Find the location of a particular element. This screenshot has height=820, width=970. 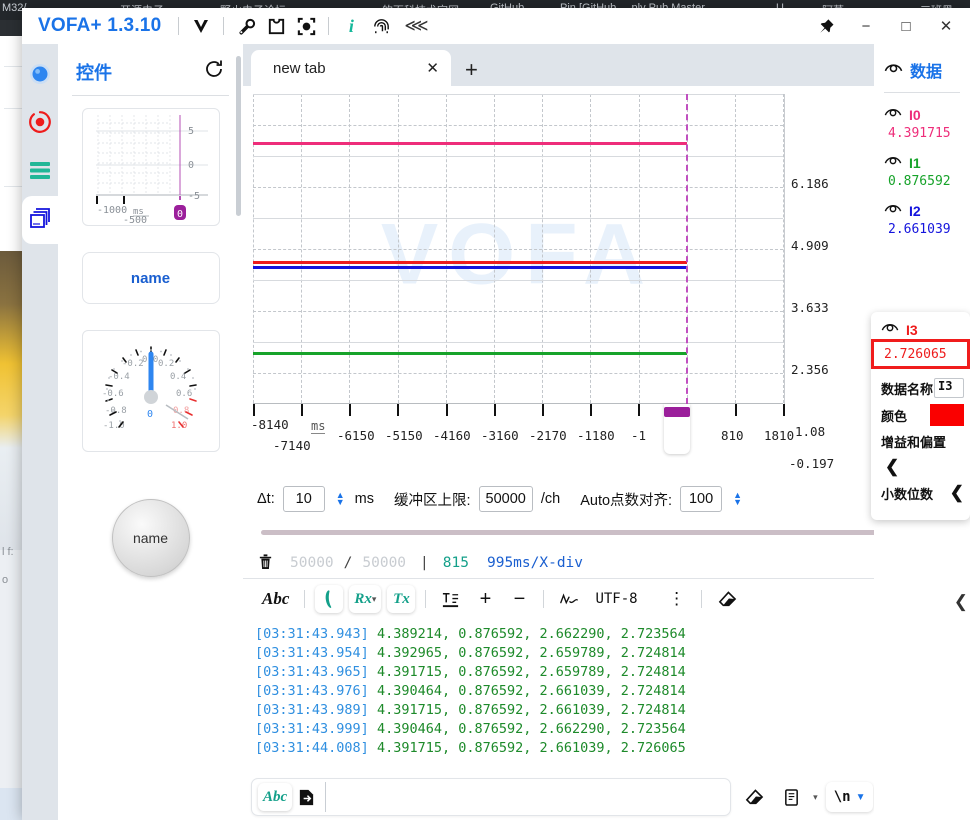

widgets-title: 控件 is located at coordinates (94, 72).